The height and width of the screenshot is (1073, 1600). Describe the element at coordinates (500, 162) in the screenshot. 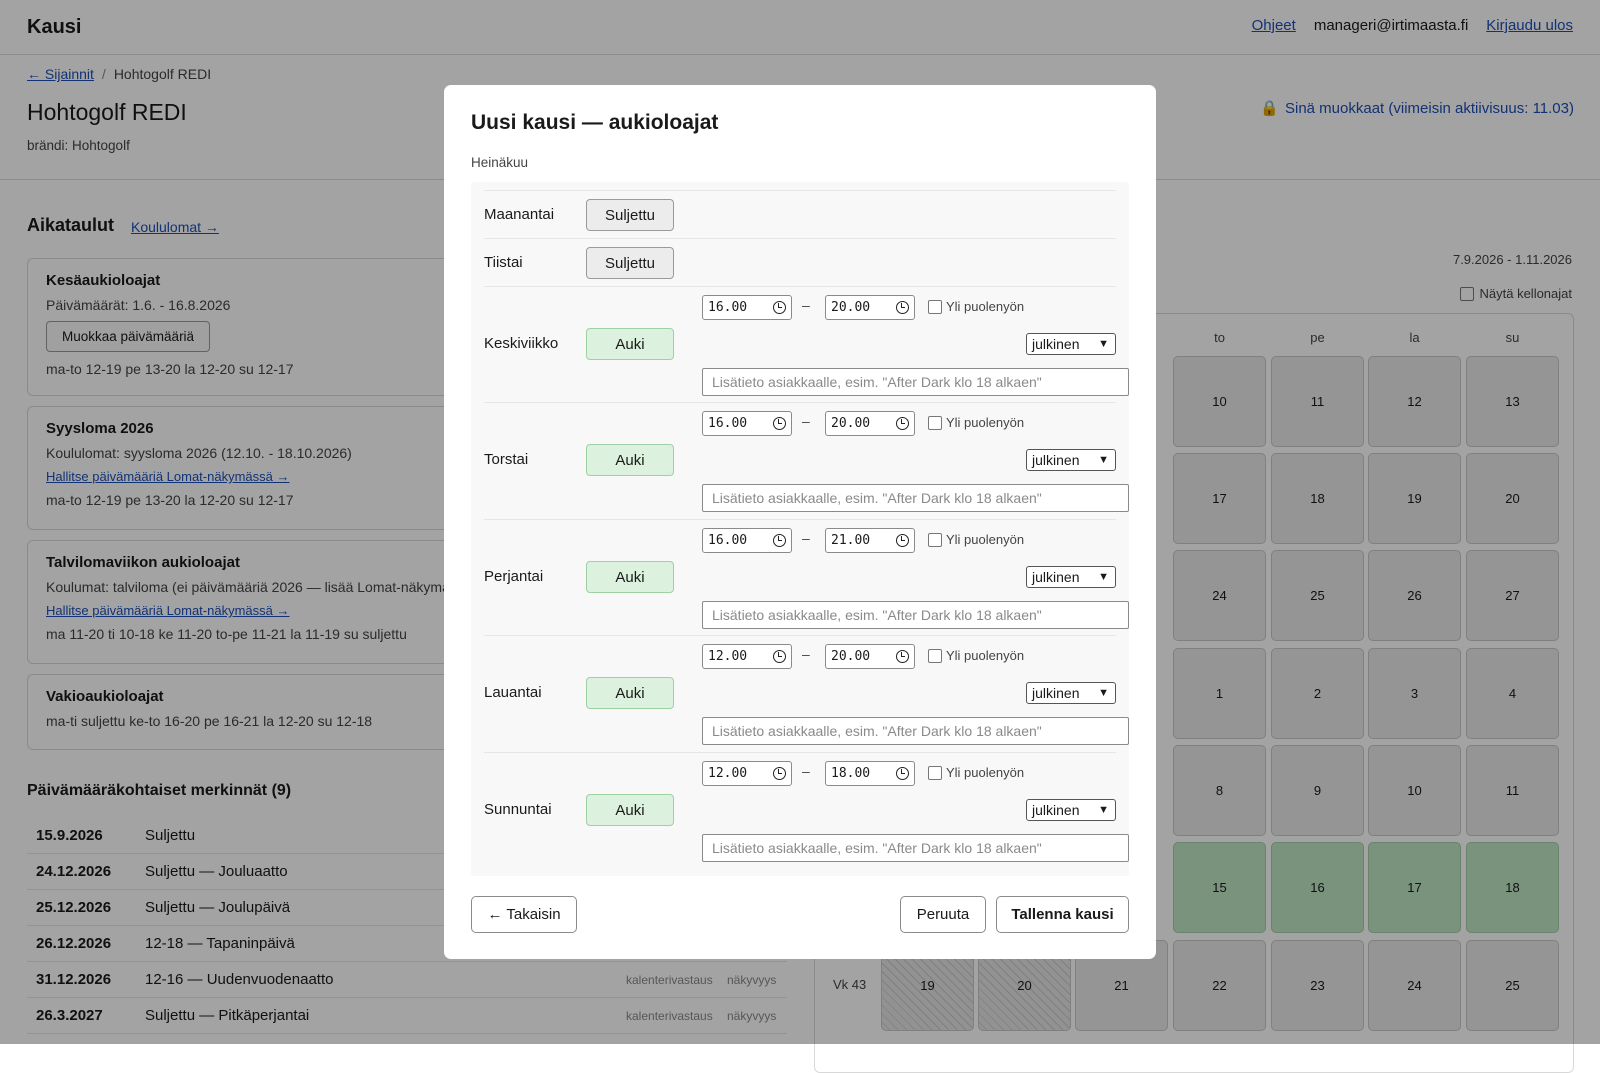

I see `dialog-subtitle: Heinäkuu` at that location.